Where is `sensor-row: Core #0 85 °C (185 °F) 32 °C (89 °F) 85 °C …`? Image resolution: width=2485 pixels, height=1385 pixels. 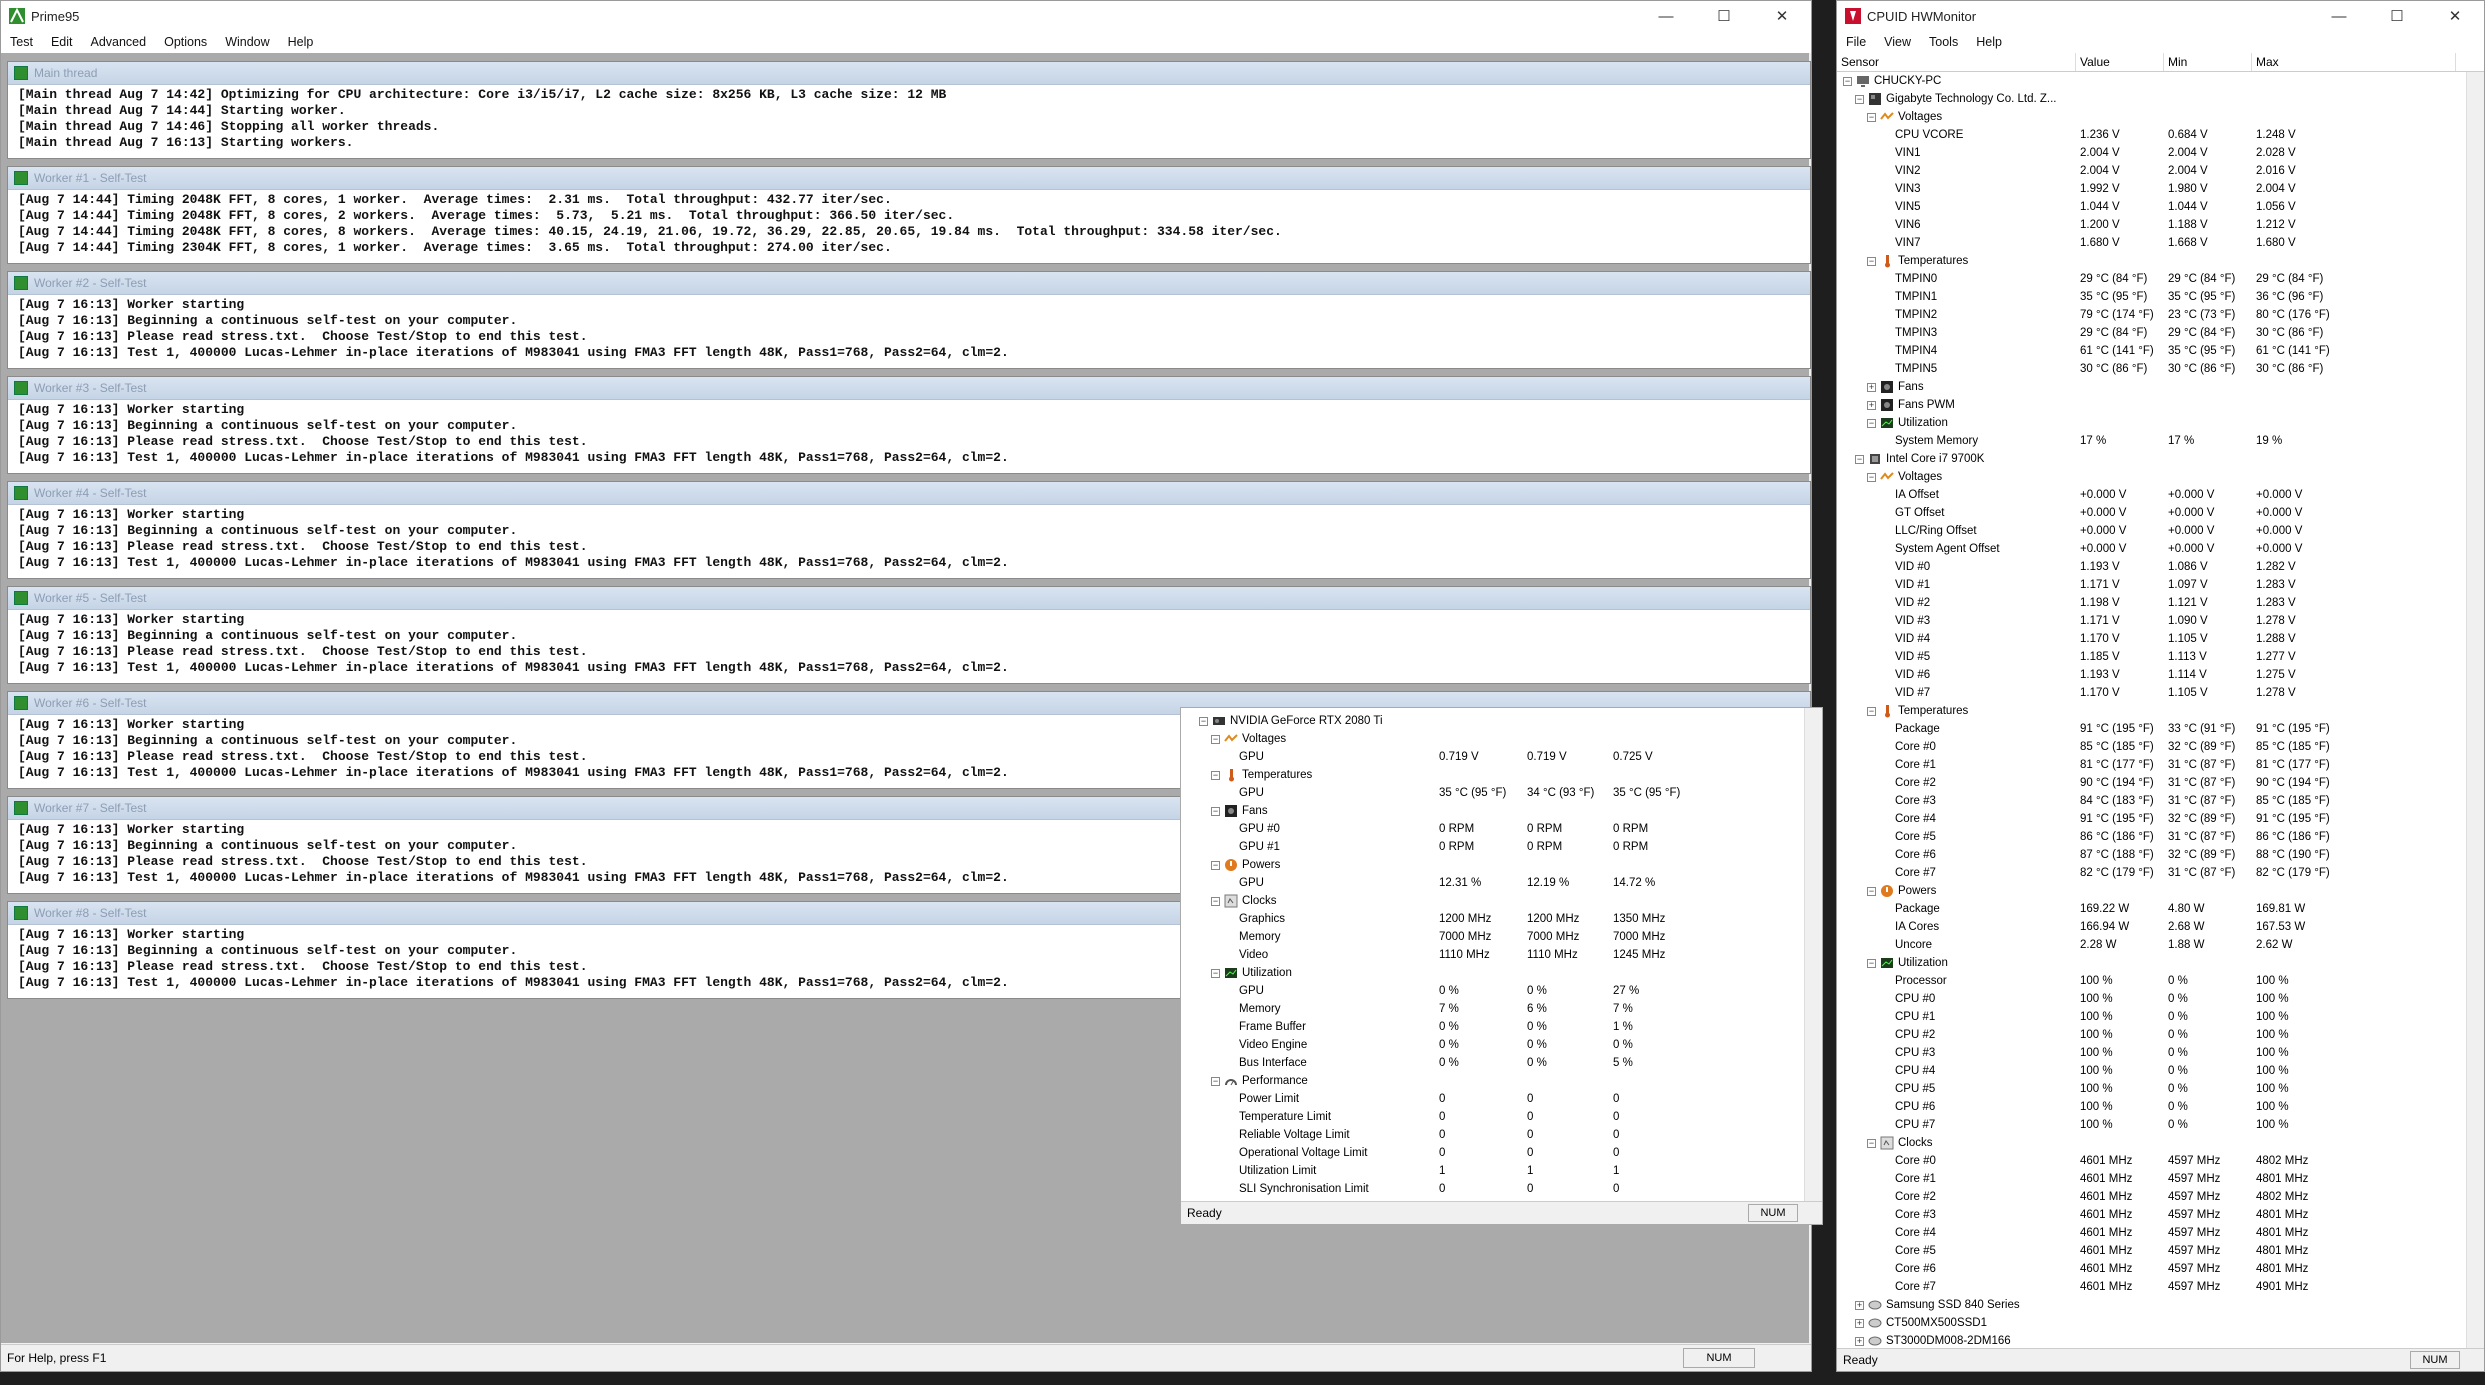
sensor-row: Core #0 85 °C (185 °F) 32 °C (89 °F) 85 °C … is located at coordinates (2152, 747).